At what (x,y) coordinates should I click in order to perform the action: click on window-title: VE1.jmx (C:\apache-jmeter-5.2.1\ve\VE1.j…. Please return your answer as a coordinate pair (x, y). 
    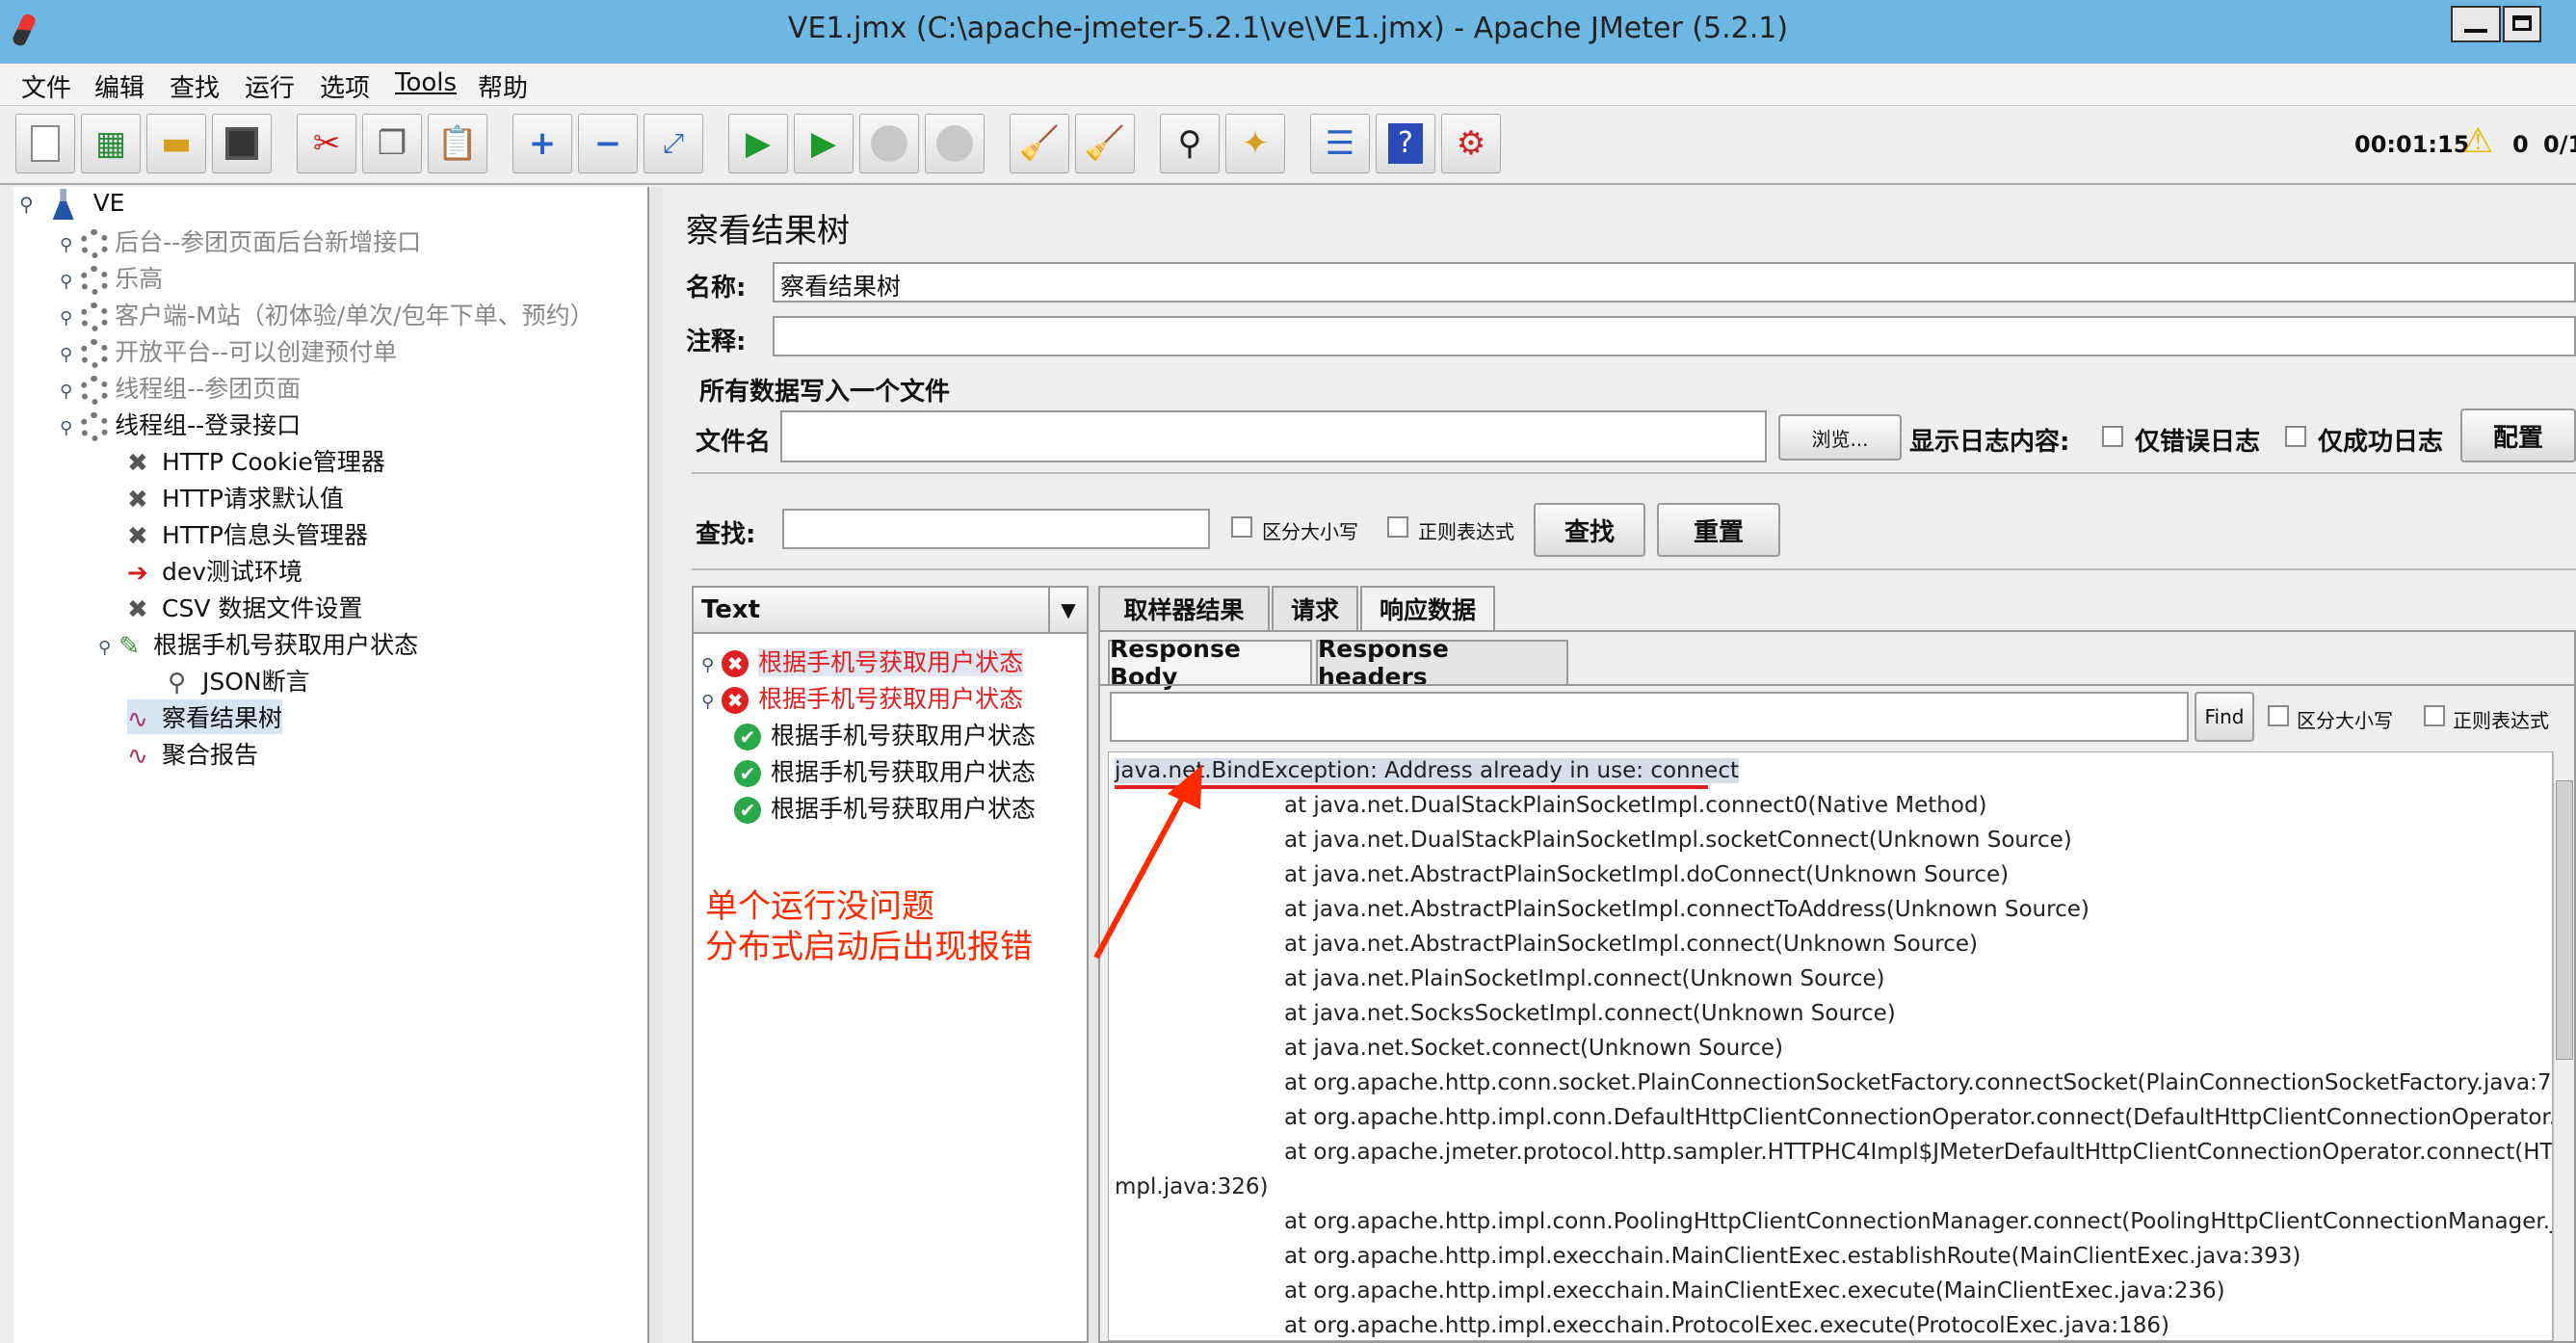
    Looking at the image, I should click on (1288, 28).